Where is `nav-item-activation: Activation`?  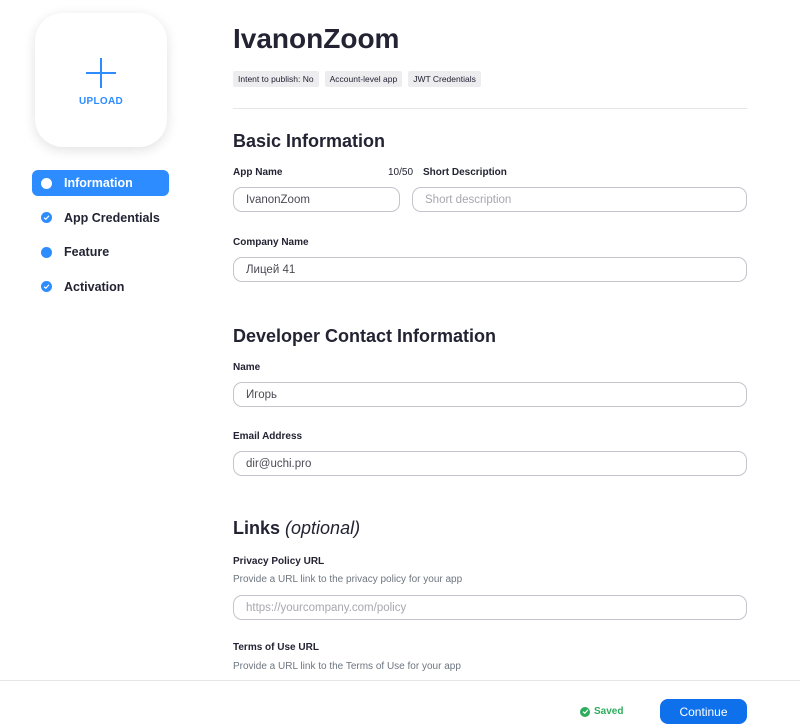
nav-item-activation: Activation is located at coordinates (100, 287).